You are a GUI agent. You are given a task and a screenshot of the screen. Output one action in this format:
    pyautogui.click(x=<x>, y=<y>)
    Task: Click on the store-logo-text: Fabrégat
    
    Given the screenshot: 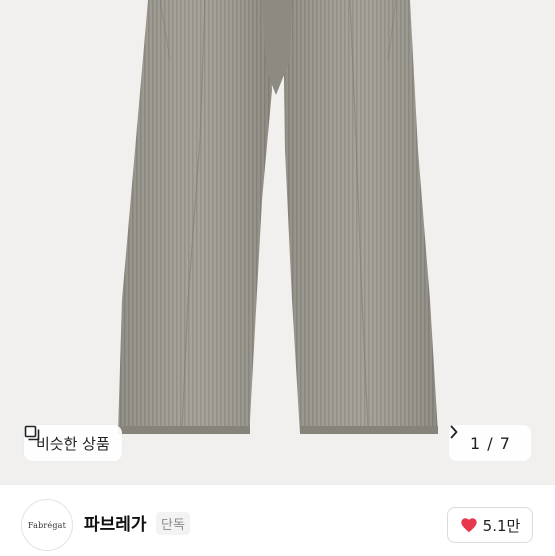 What is the action you would take?
    pyautogui.click(x=47, y=525)
    